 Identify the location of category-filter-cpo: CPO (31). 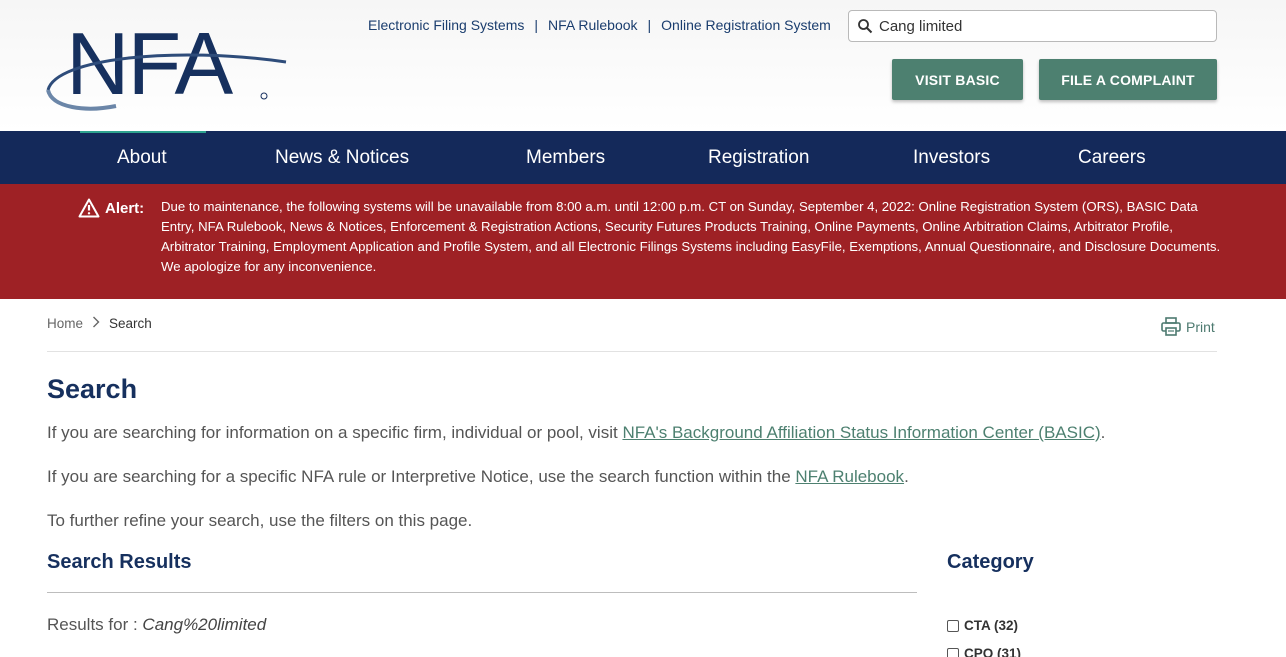
(984, 651).